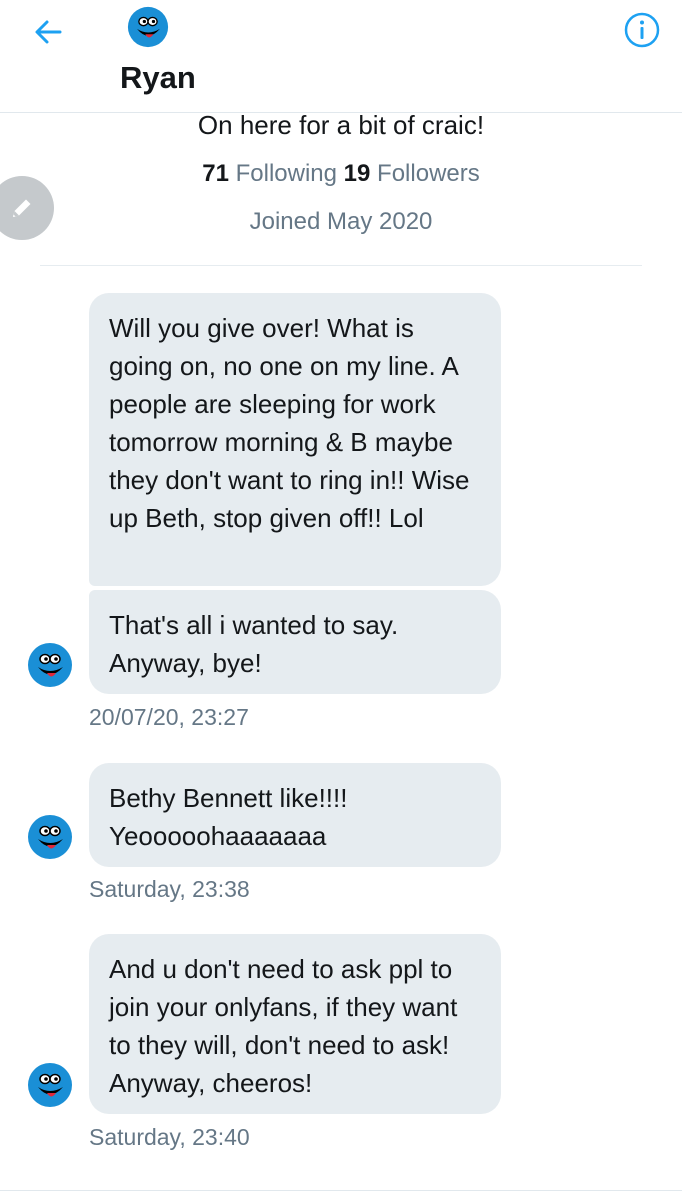 The height and width of the screenshot is (1200, 682). What do you see at coordinates (295, 642) in the screenshot?
I see `message-bubble: That's all i wanted to say. Anyway, bye!` at bounding box center [295, 642].